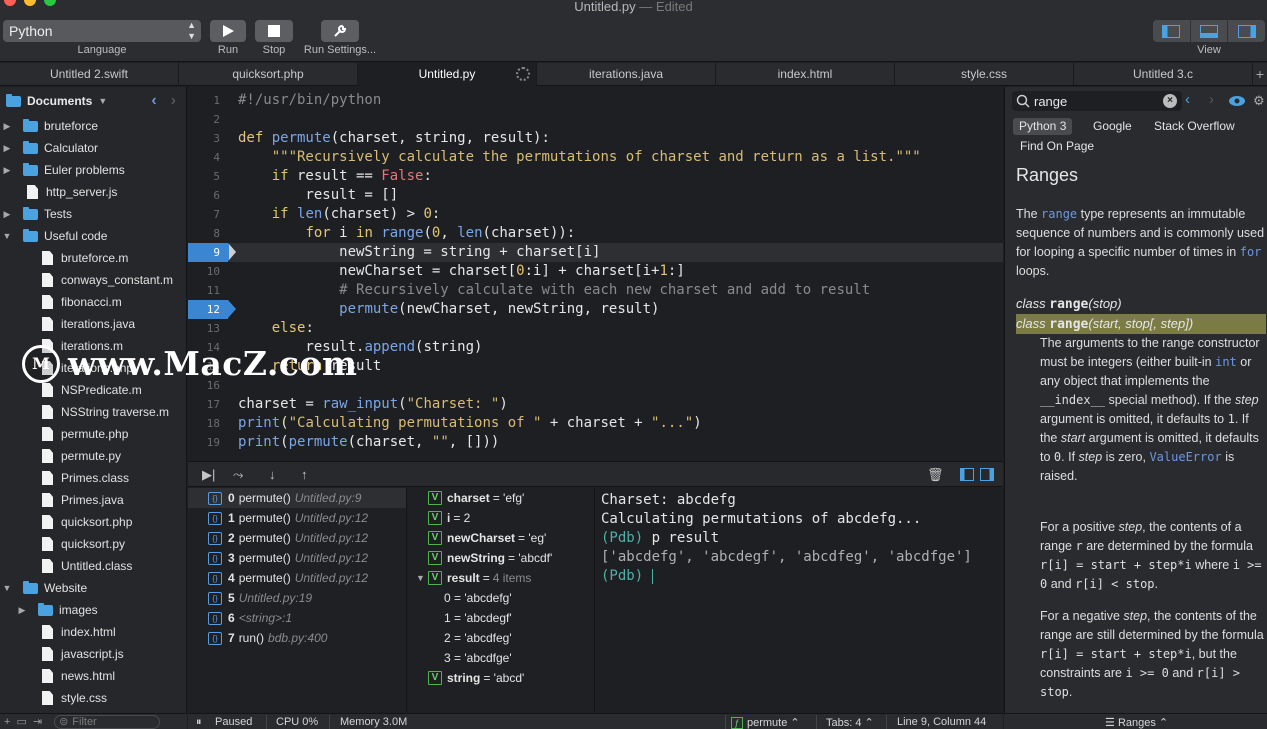 This screenshot has height=729, width=1267. What do you see at coordinates (204, 157) in the screenshot?
I see `line-number: 4` at bounding box center [204, 157].